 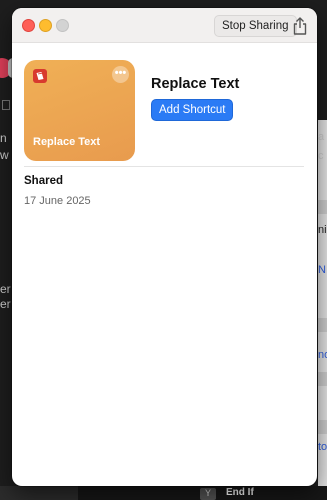 What do you see at coordinates (164, 25) in the screenshot?
I see `title-bar: Stop Sharing` at bounding box center [164, 25].